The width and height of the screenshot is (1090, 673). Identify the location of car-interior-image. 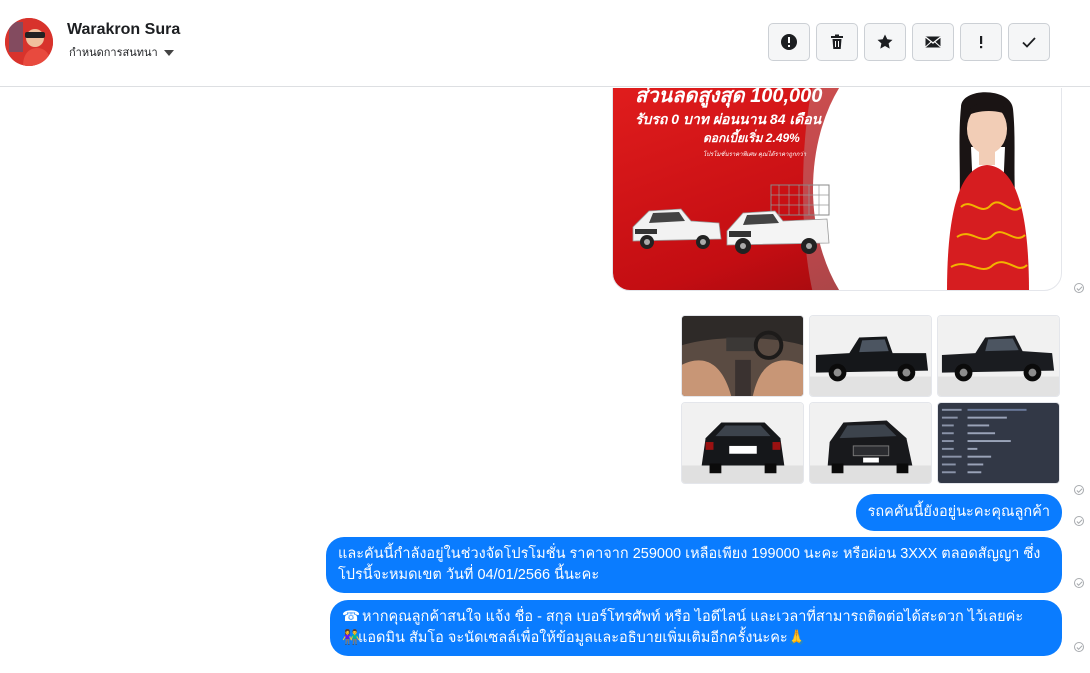
(742, 356).